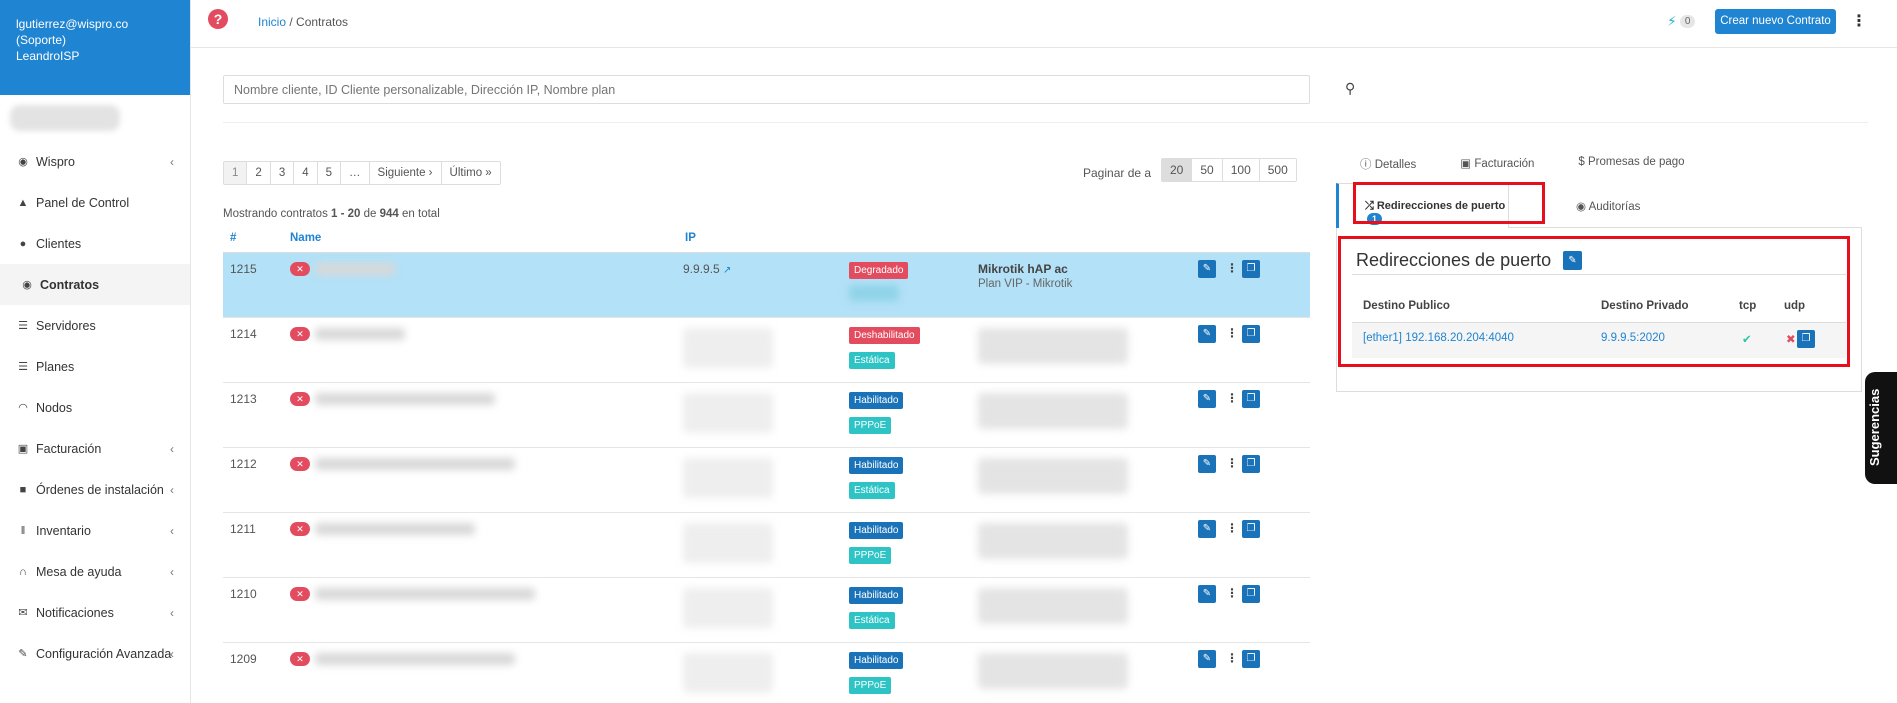 This screenshot has width=1897, height=703. I want to click on sidebar-item-inventario: ‖ Inventario ‹, so click(95, 530).